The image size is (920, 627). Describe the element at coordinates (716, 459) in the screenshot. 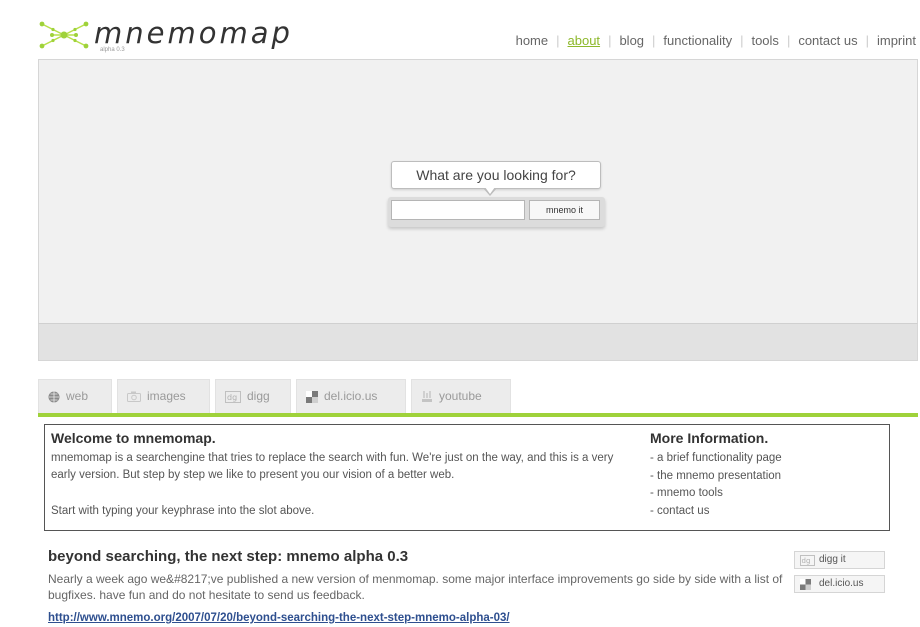

I see `link-functionality-page: - a brief functionality page` at that location.